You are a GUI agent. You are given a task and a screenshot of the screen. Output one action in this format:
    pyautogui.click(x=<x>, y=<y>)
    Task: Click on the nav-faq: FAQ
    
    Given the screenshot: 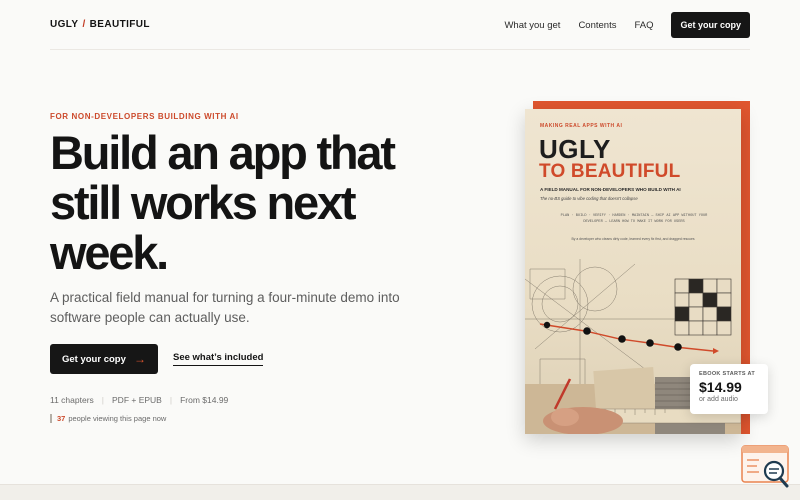 What is the action you would take?
    pyautogui.click(x=643, y=25)
    